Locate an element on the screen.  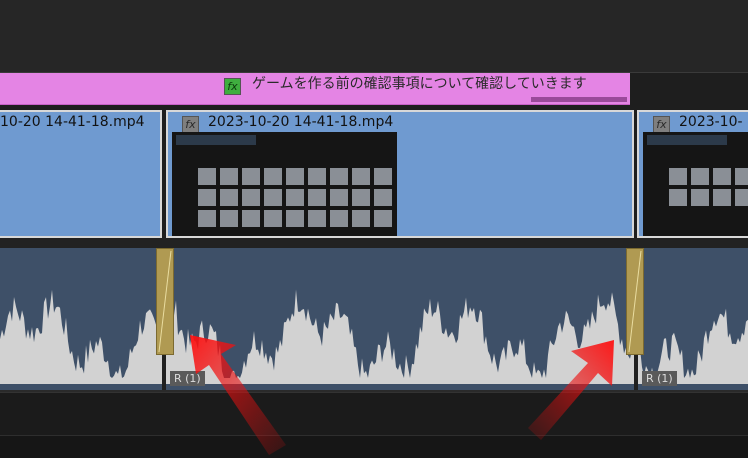
title-clip-keyframe-bar is located at coordinates (579, 99).